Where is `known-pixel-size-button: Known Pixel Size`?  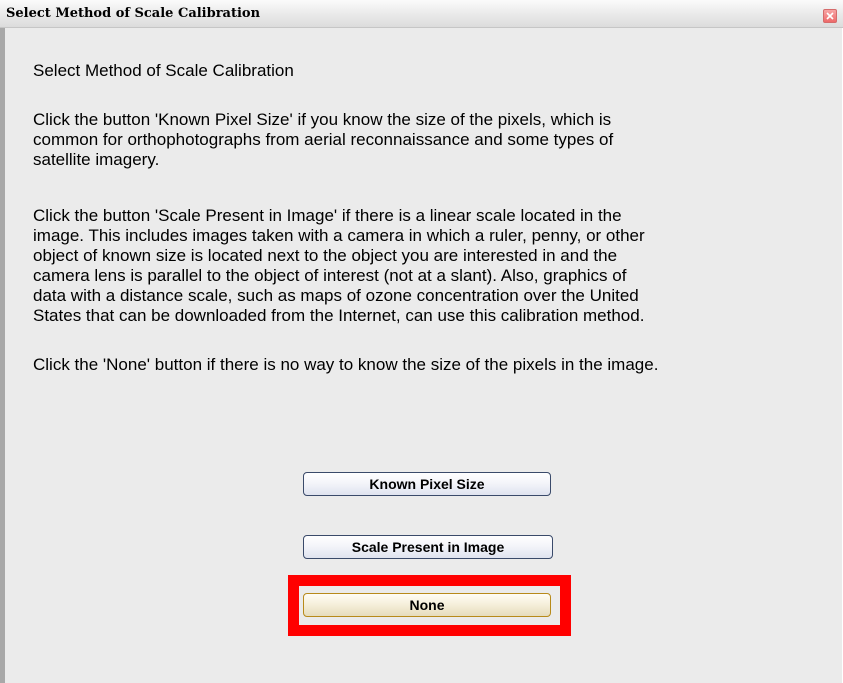
known-pixel-size-button: Known Pixel Size is located at coordinates (427, 484).